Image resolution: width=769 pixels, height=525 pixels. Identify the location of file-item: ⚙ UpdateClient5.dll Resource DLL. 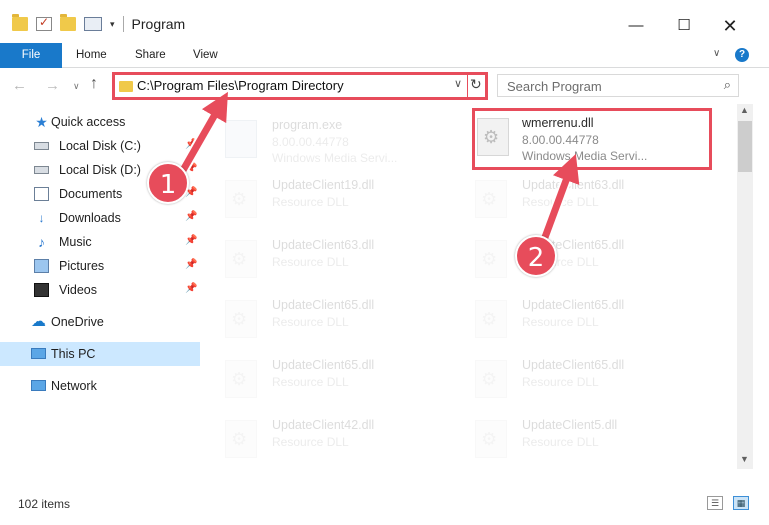
(570, 437).